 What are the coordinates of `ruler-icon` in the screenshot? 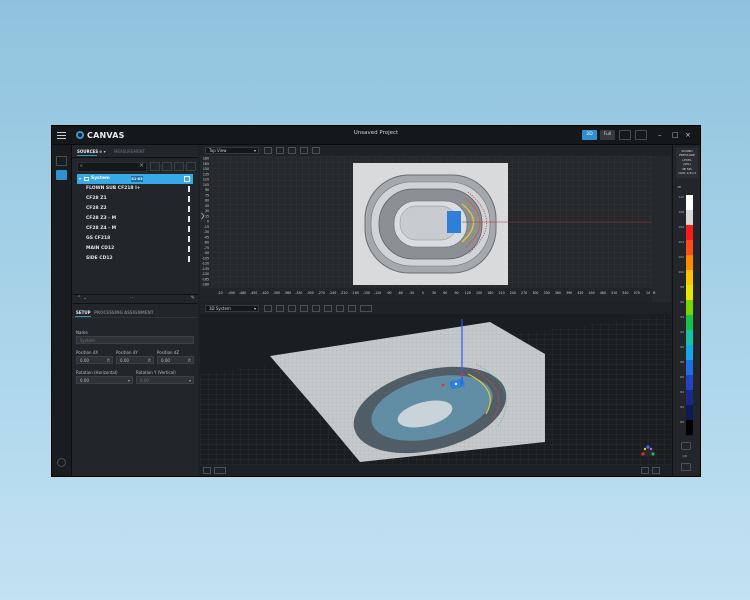 It's located at (340, 308).